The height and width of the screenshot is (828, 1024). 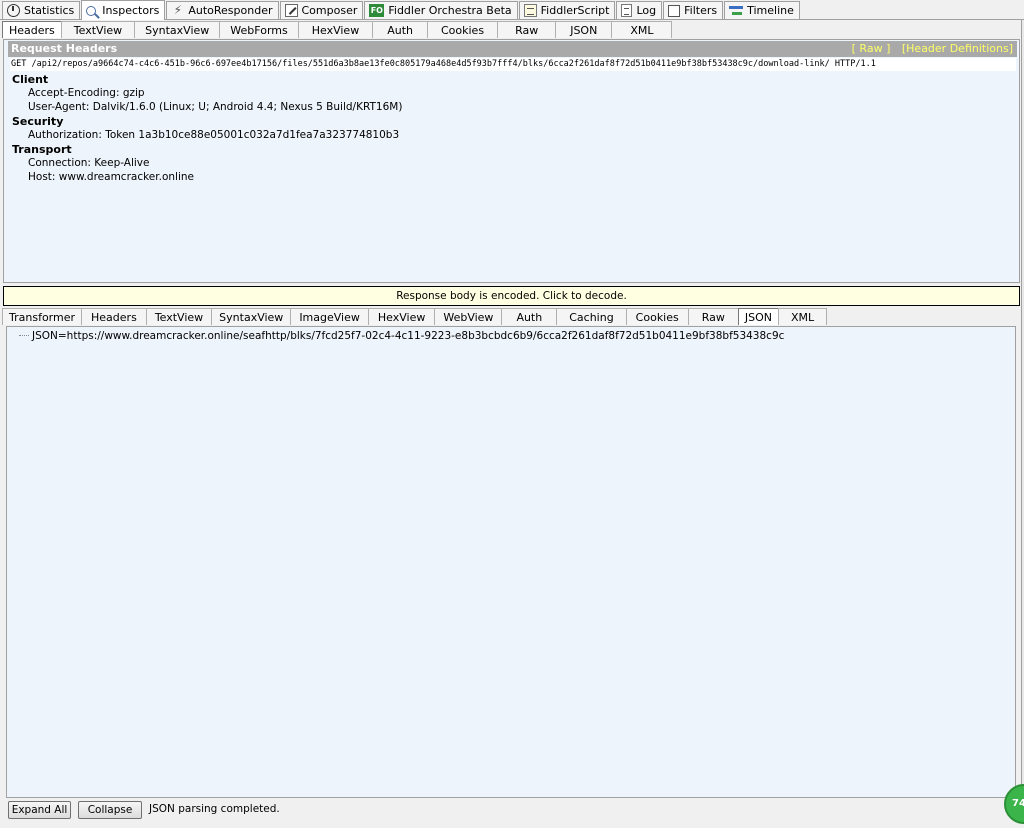 What do you see at coordinates (114, 316) in the screenshot?
I see `response-tab-headers: Headers` at bounding box center [114, 316].